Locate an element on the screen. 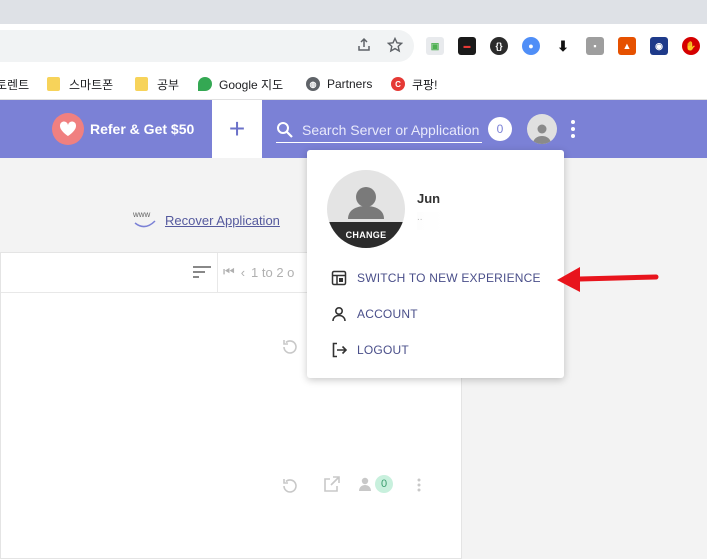  collaborator-count-badge: 0 is located at coordinates (384, 484).